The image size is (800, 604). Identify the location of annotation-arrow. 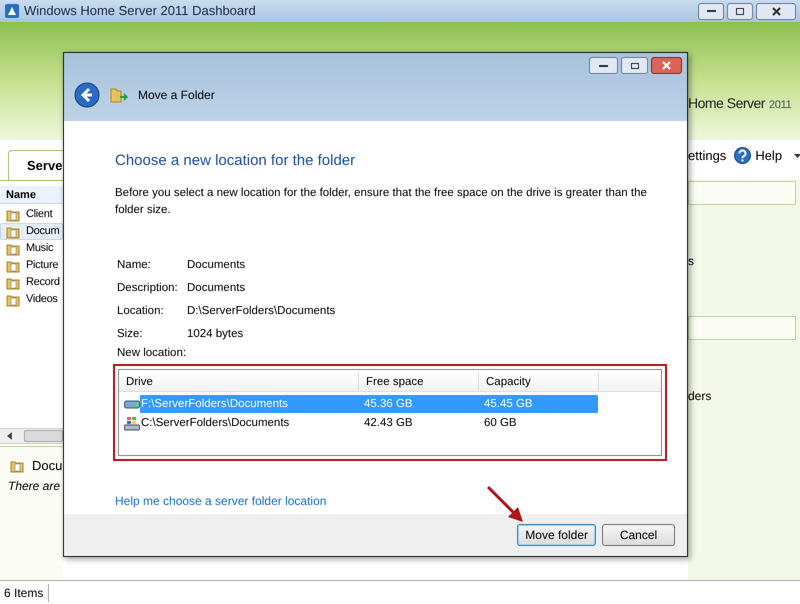
(506, 505).